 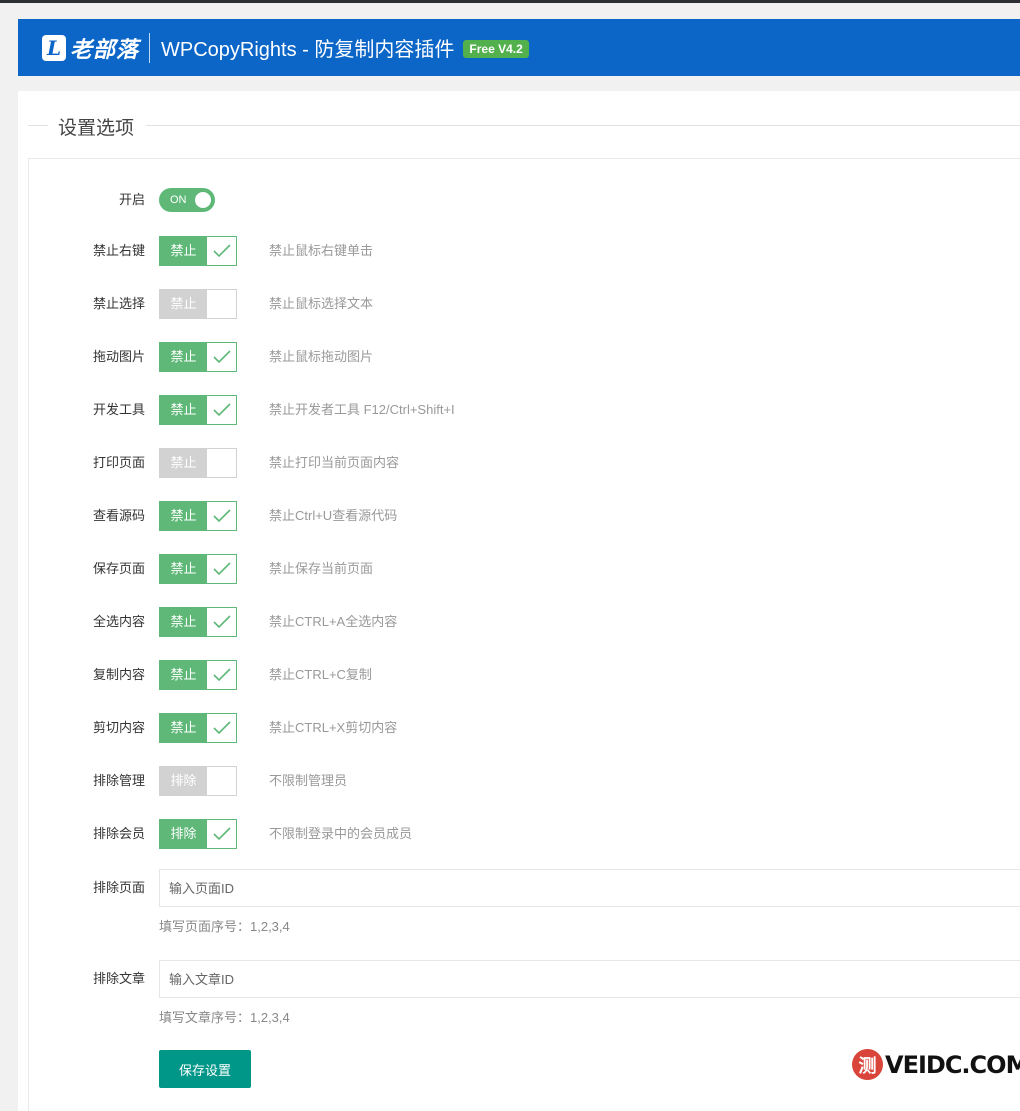 I want to click on option-description: 禁止鼠标选择文本, so click(x=321, y=303).